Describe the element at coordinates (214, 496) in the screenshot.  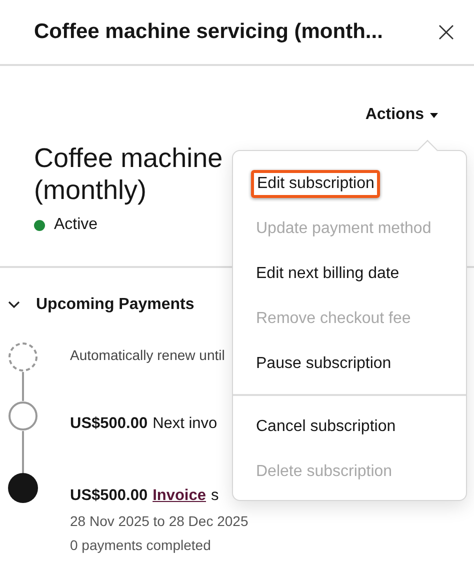
I see `payment-text: s` at that location.